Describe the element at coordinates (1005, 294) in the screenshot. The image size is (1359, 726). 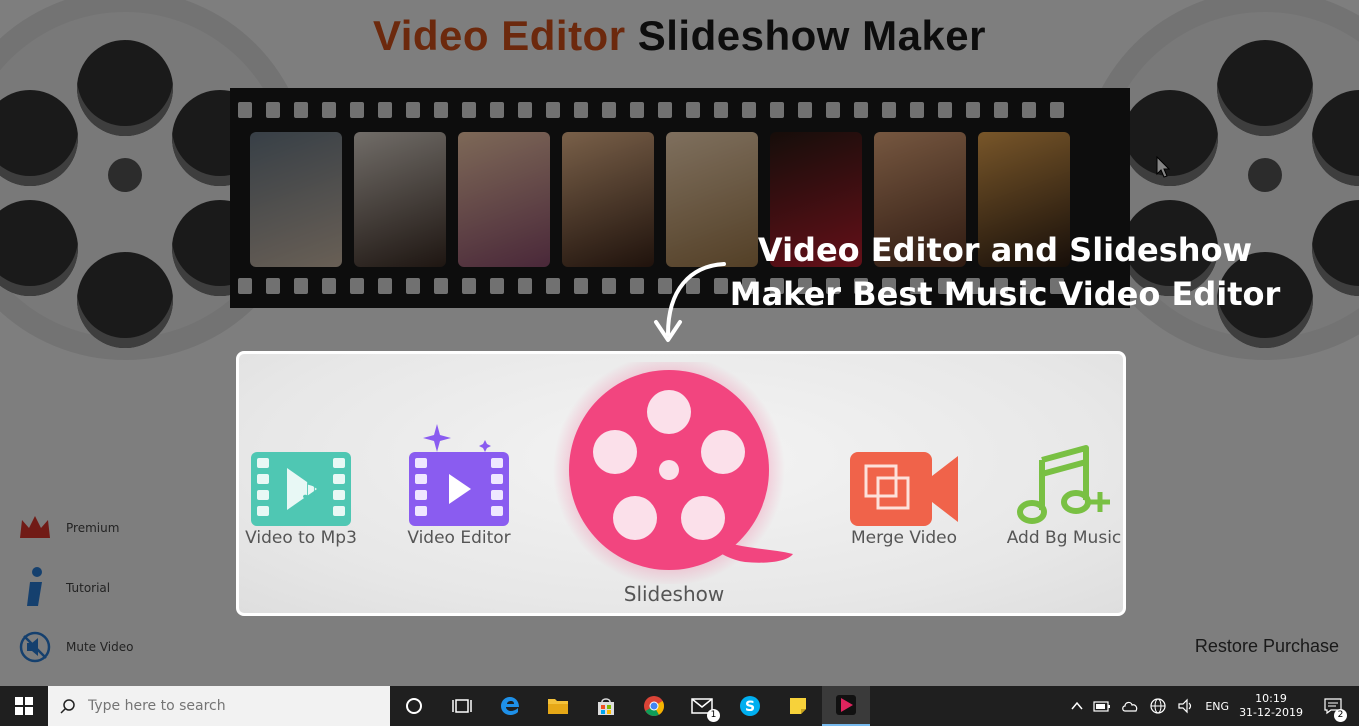
I see `callout-line-2: Maker Best Music Video Editor` at that location.